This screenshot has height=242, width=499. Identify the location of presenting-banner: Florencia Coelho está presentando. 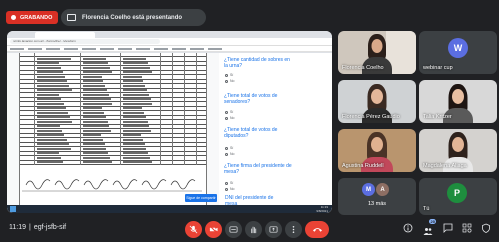
(133, 17).